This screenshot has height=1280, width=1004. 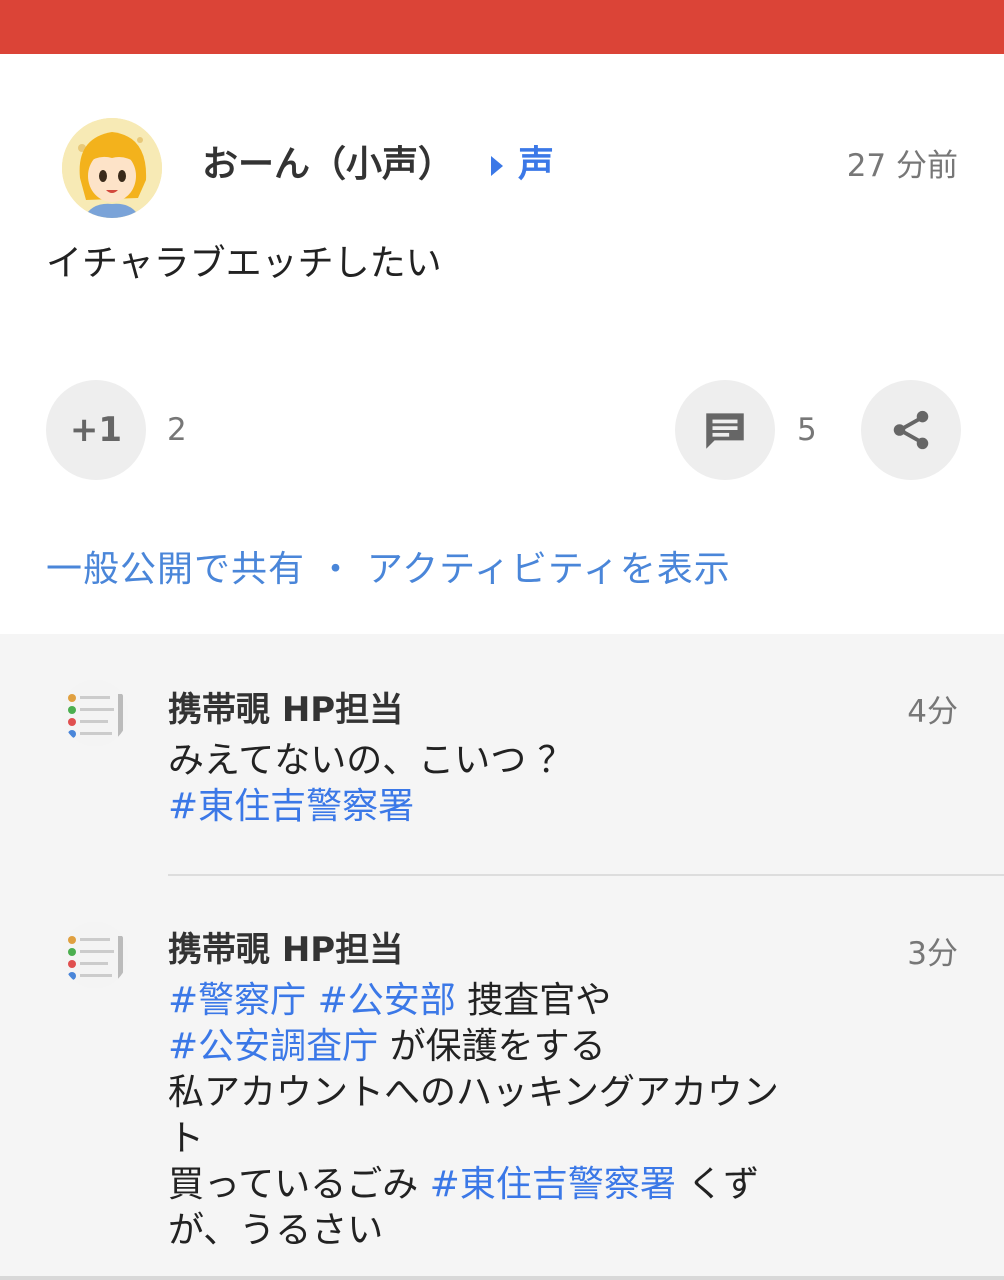 What do you see at coordinates (177, 430) in the screenshot?
I see `plus-one-count: 2` at bounding box center [177, 430].